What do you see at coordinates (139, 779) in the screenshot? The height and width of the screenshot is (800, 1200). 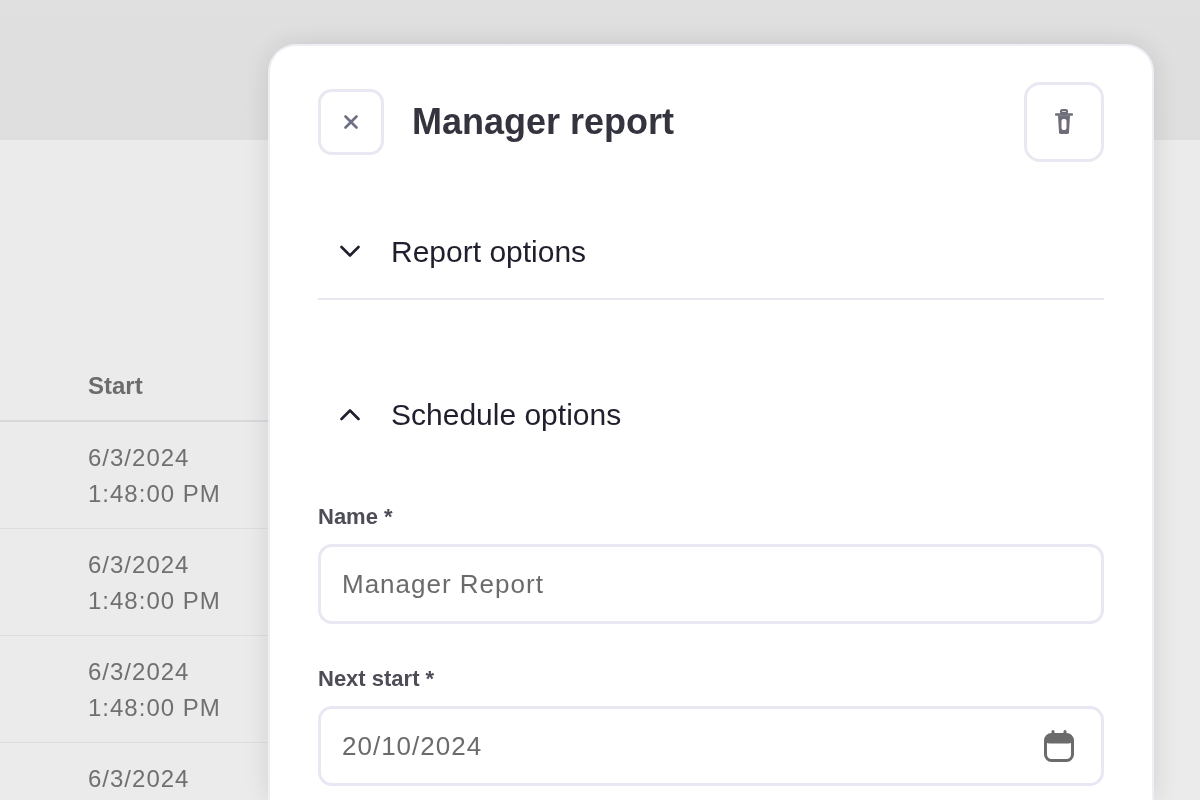 I see `table-cell-text: 6/3/2024` at bounding box center [139, 779].